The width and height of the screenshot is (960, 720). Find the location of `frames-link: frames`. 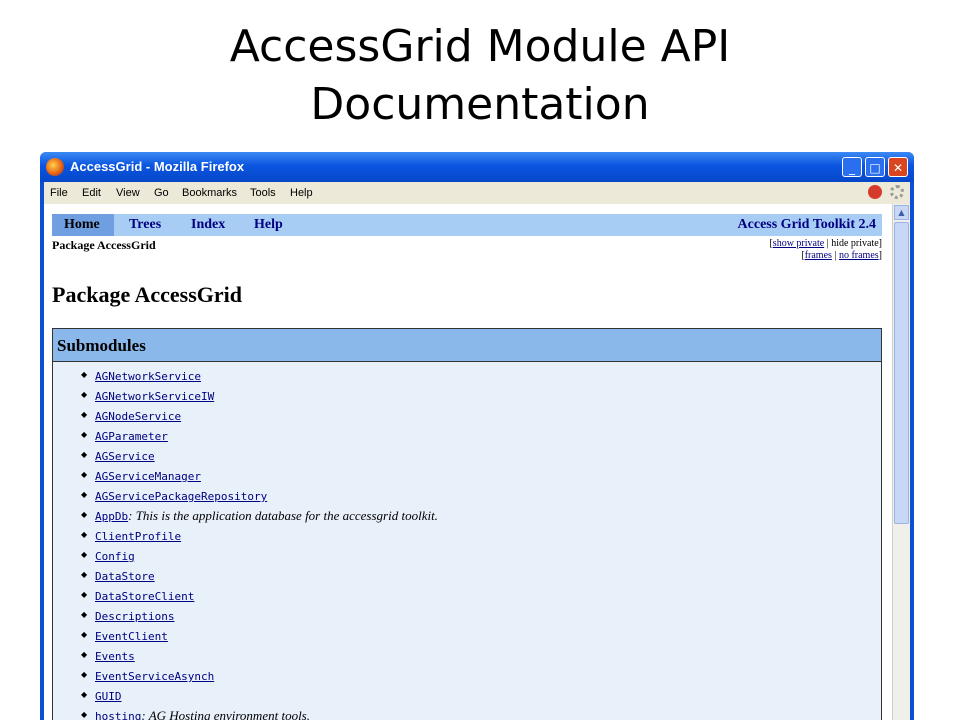

frames-link: frames is located at coordinates (818, 255).